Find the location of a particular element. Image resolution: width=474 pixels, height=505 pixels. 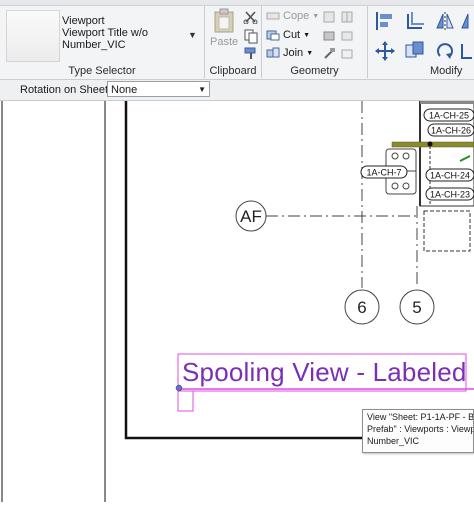

align-icon is located at coordinates (385, 21).